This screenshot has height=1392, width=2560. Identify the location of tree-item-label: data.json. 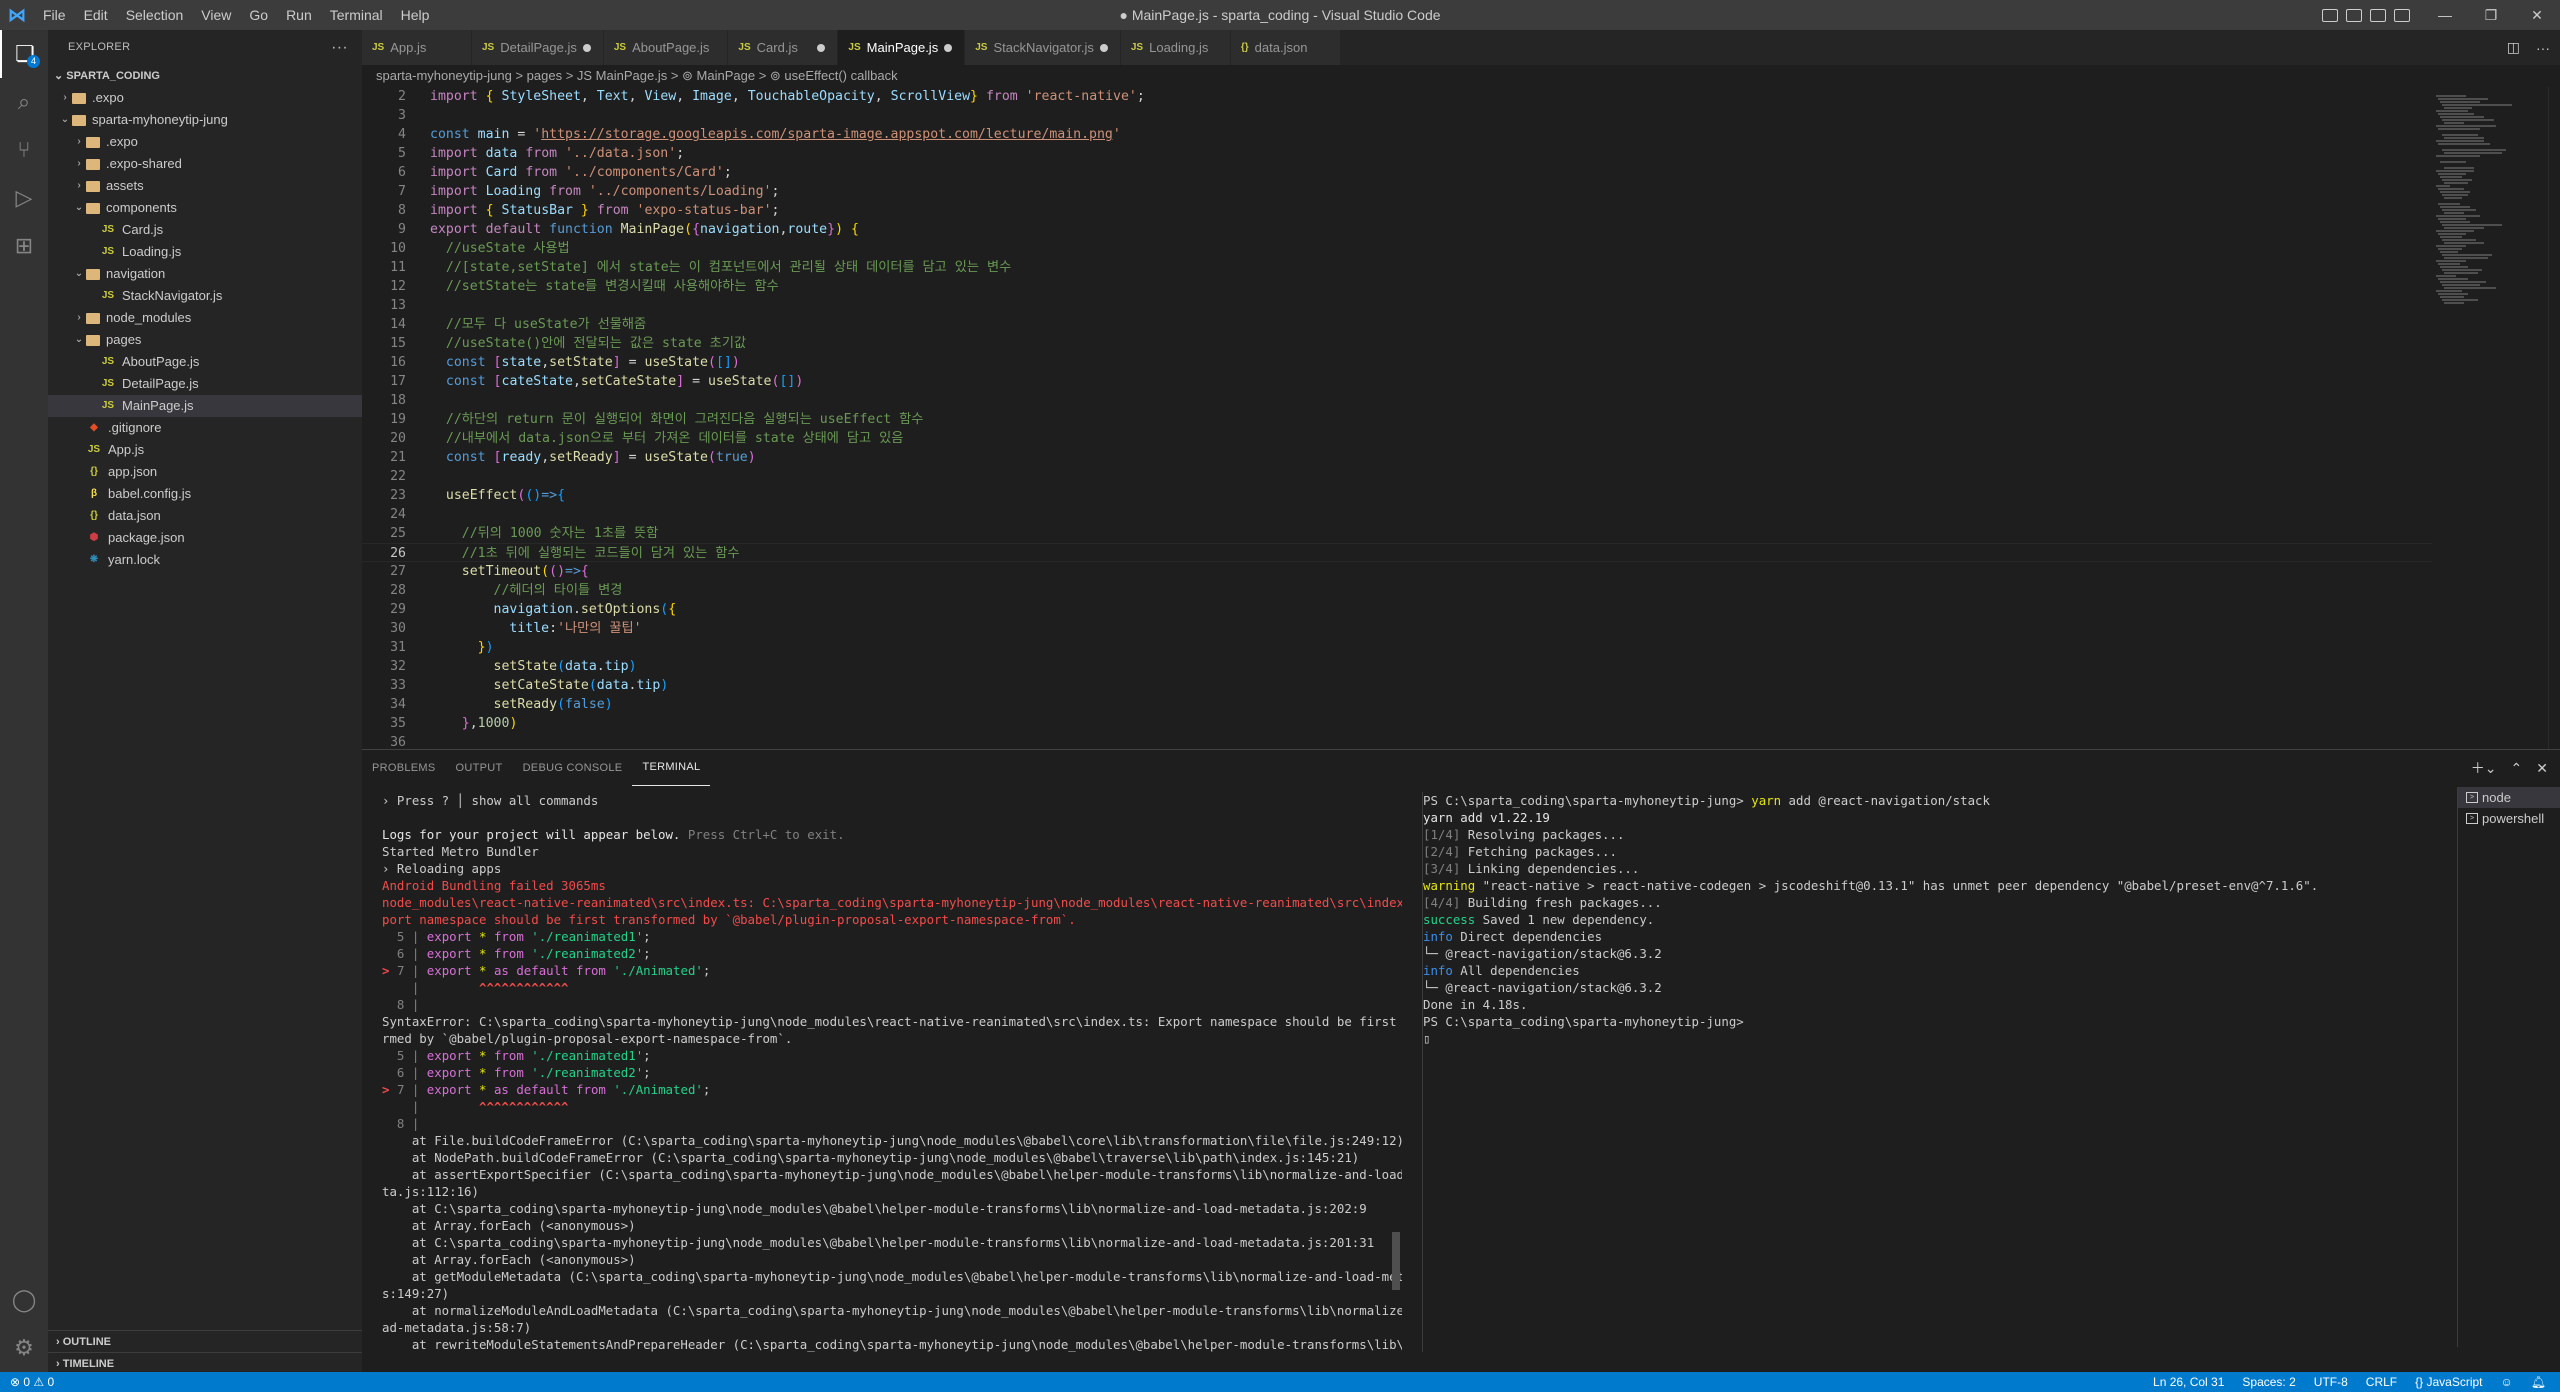
(134, 515).